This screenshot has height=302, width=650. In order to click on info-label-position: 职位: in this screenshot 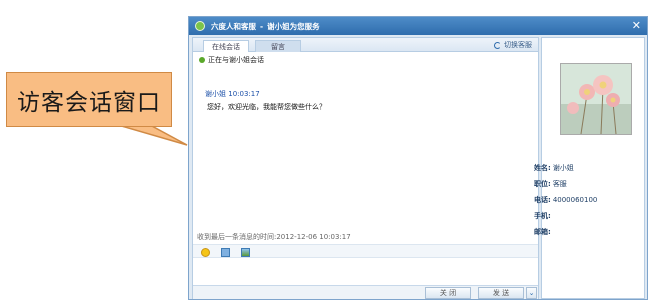, I will do `click(542, 184)`.